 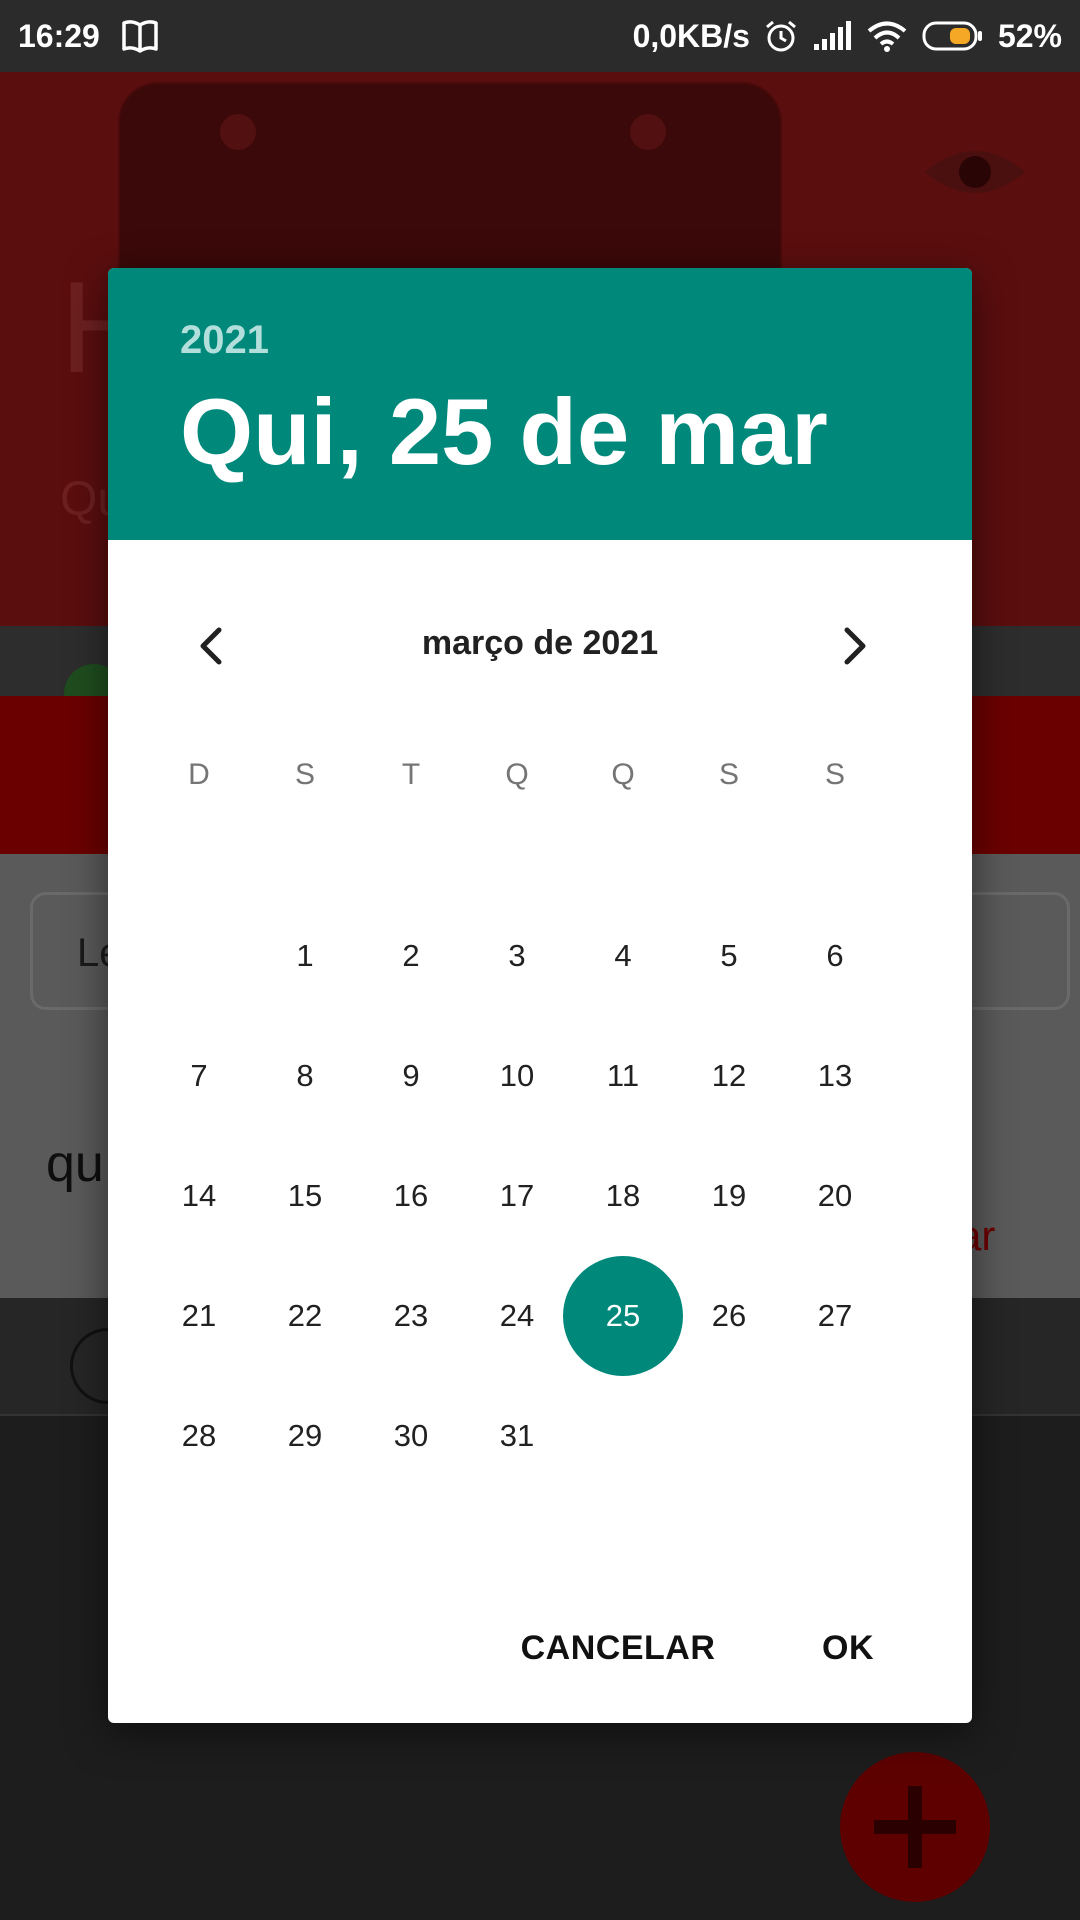 I want to click on status-icons: 0,0KB/s 52%, so click(x=847, y=36).